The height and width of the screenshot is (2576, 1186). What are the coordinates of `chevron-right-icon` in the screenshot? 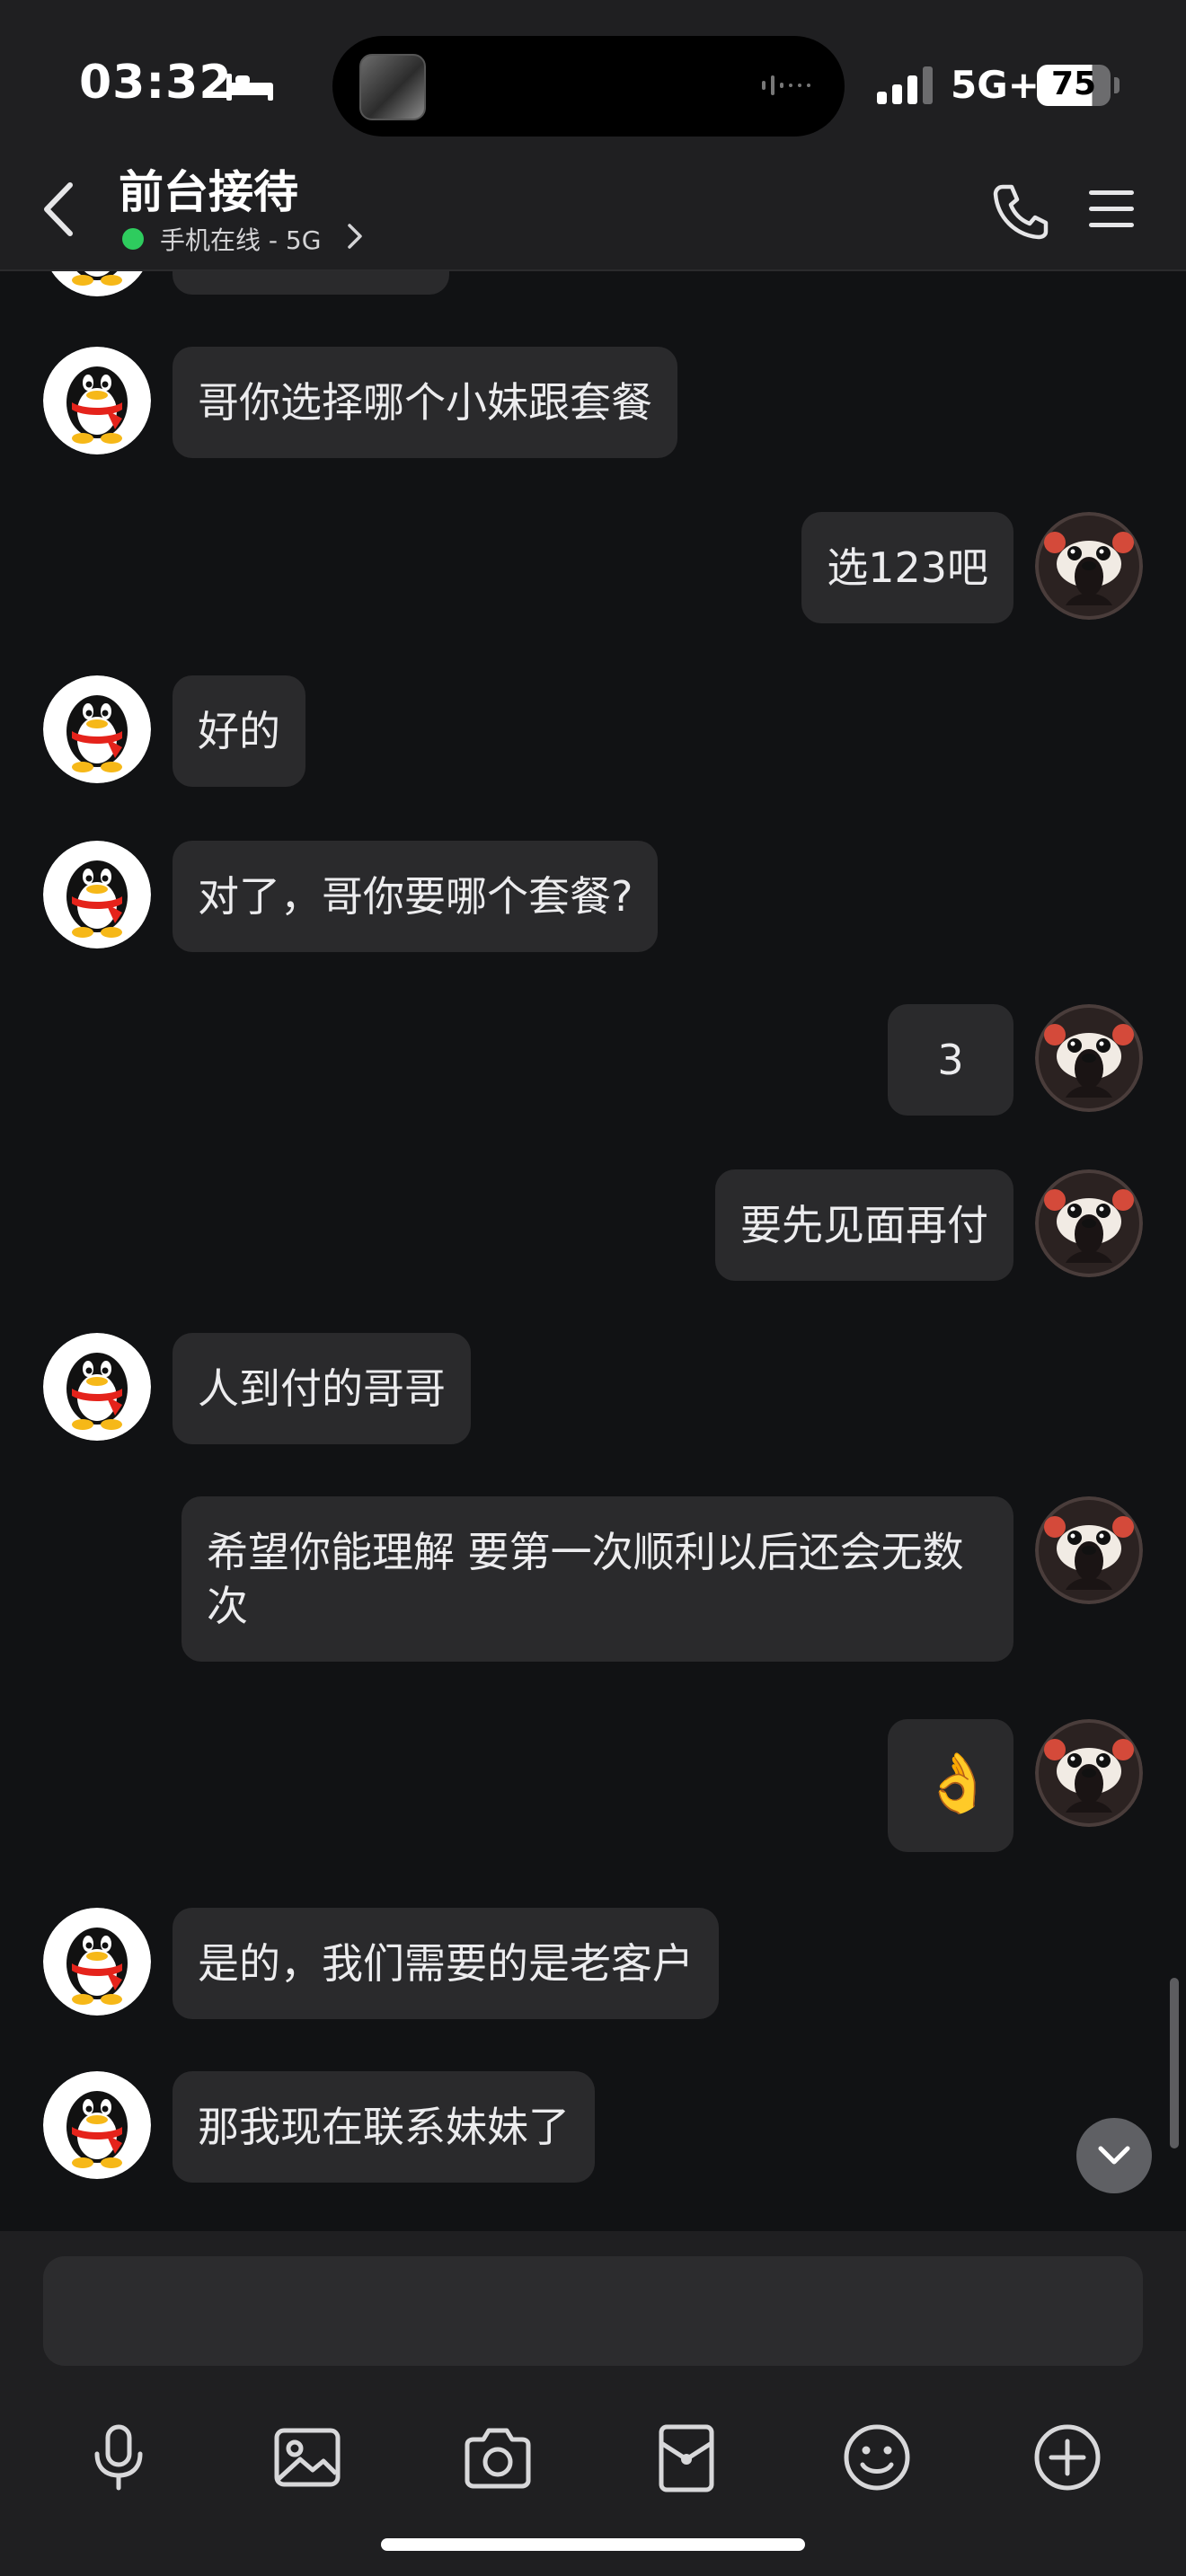 It's located at (355, 236).